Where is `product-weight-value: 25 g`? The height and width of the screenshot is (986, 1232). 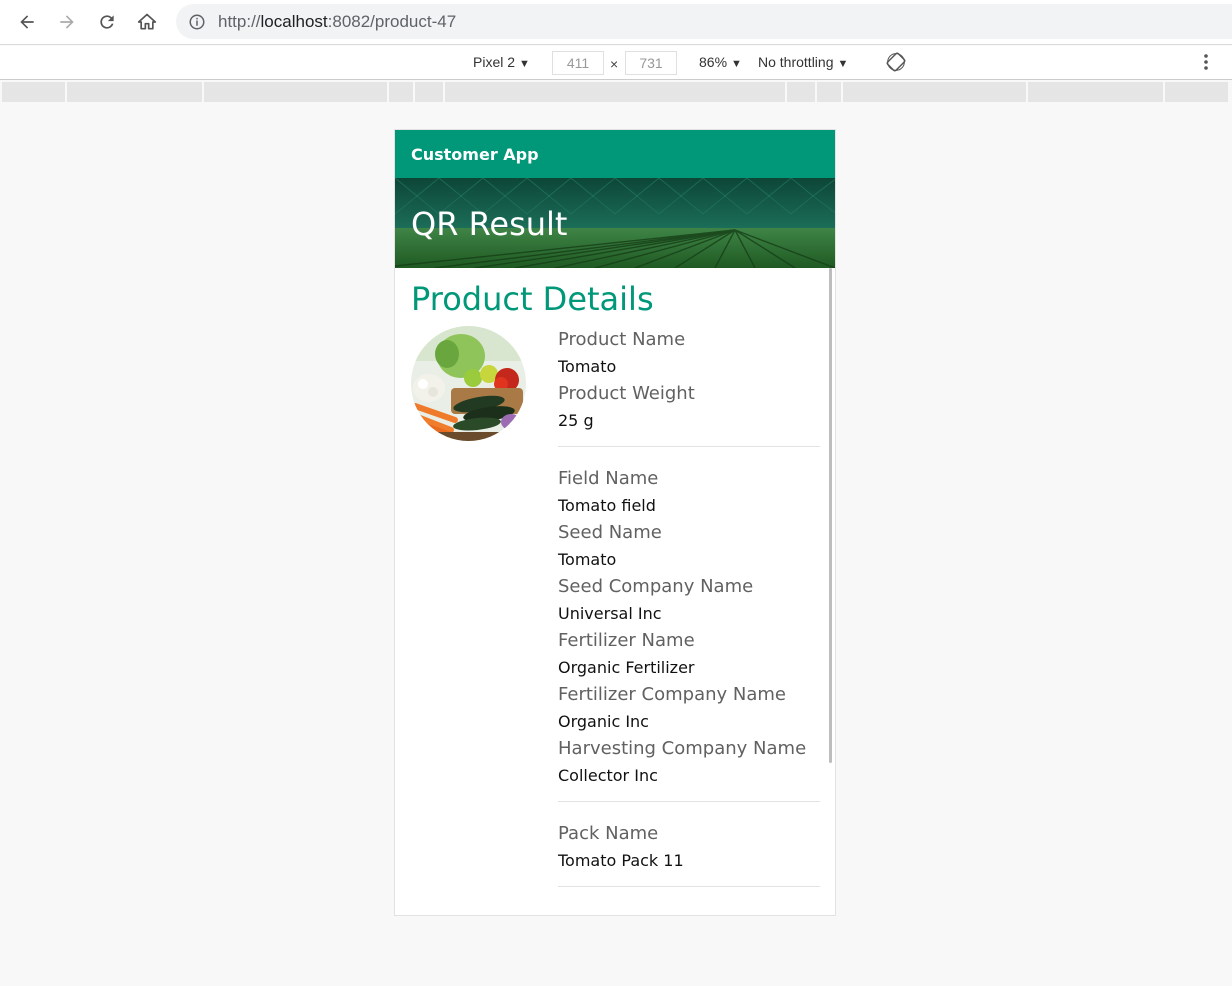
product-weight-value: 25 g is located at coordinates (576, 420).